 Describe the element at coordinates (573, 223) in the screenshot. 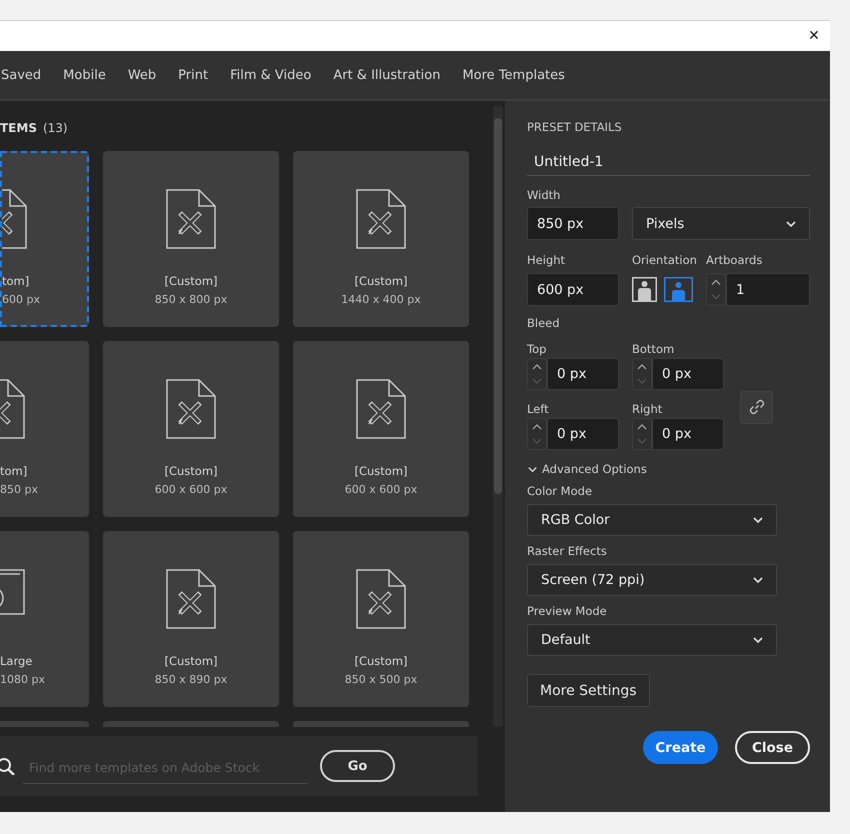

I see `width-field: 850 px` at that location.